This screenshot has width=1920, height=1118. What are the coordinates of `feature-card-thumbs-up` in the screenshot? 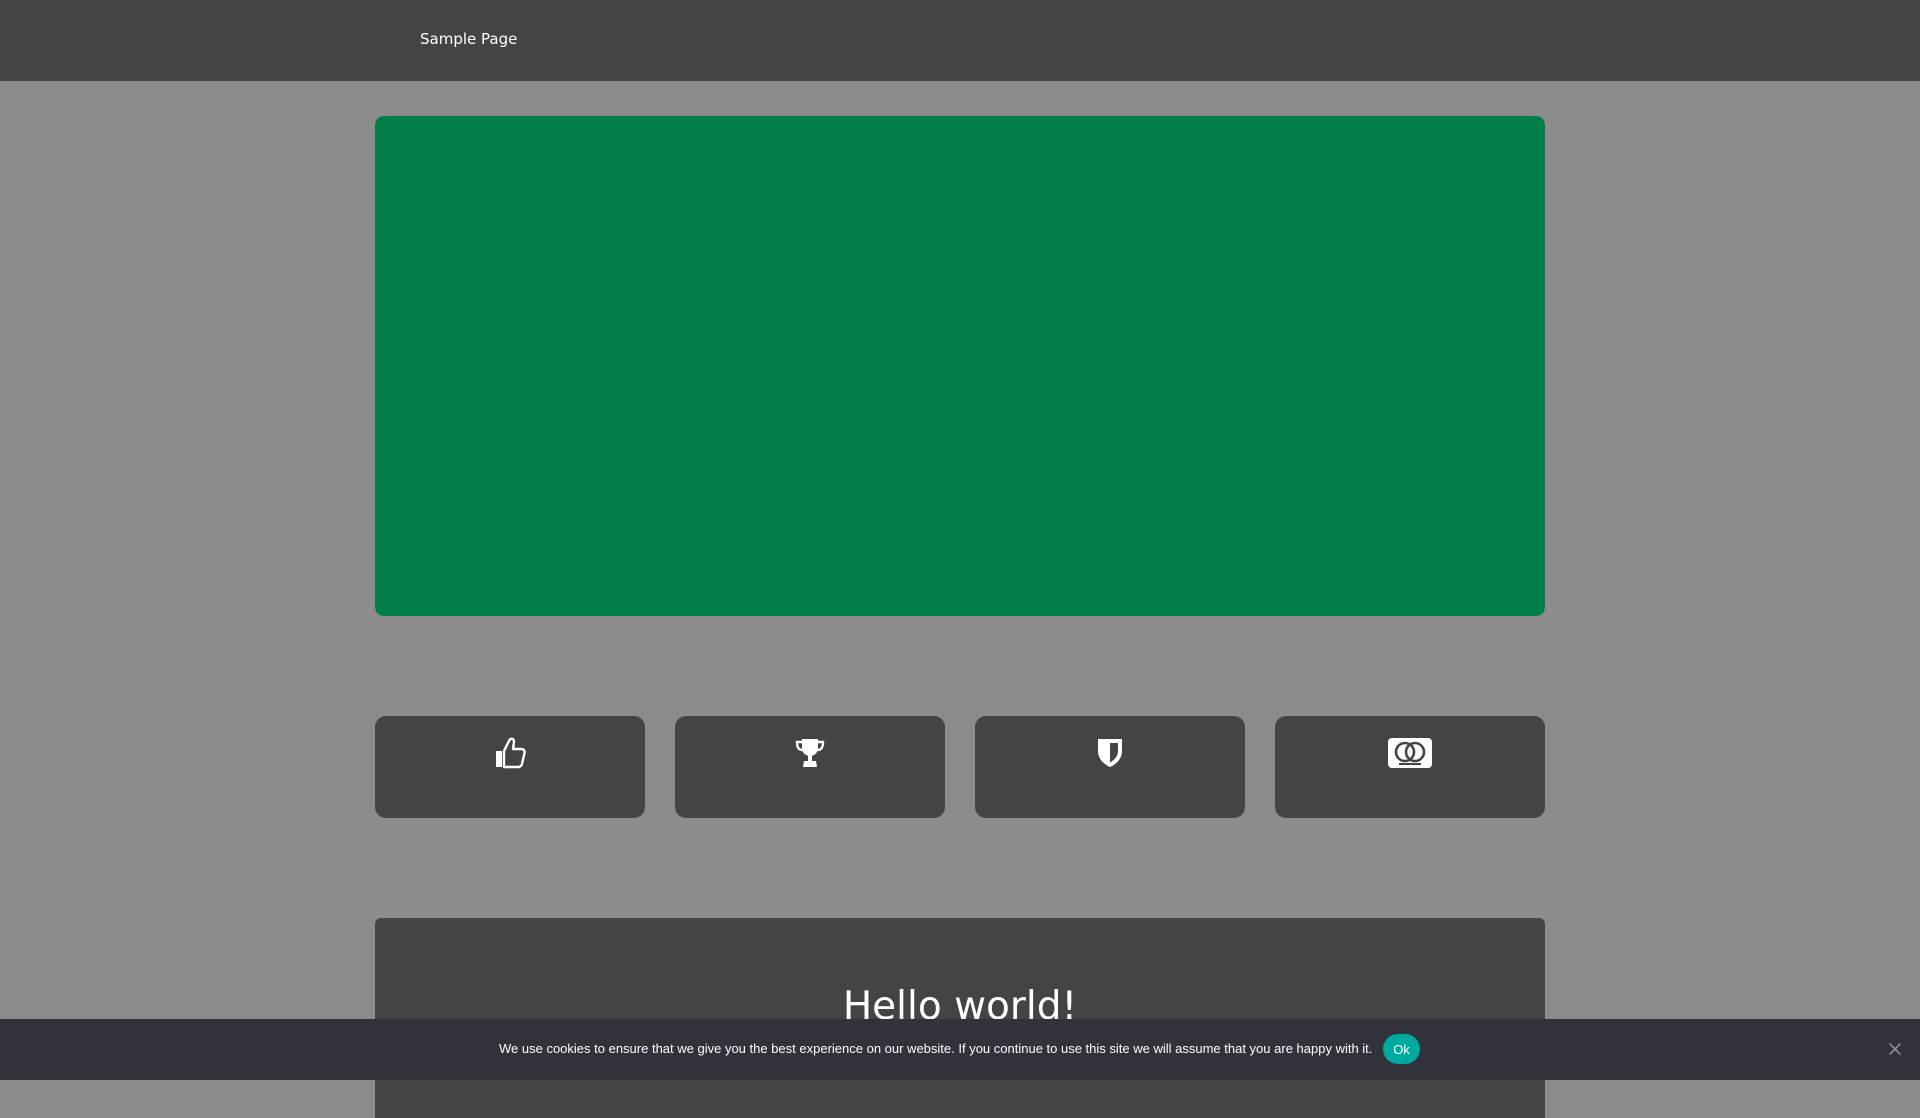 It's located at (510, 767).